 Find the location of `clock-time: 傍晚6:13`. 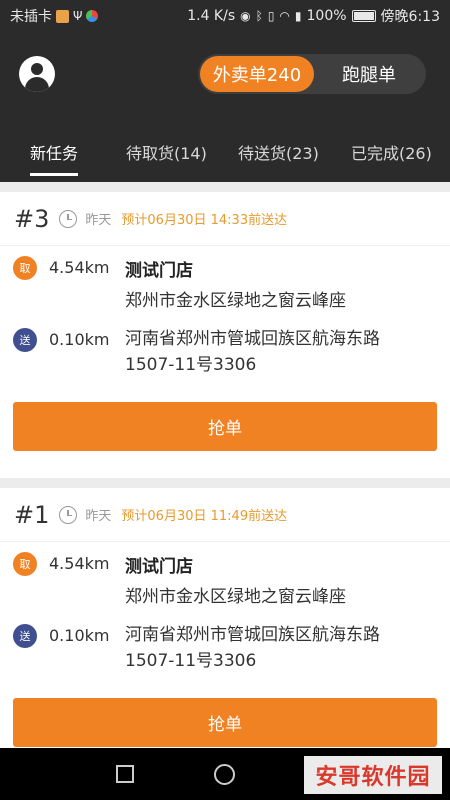

clock-time: 傍晚6:13 is located at coordinates (410, 17).